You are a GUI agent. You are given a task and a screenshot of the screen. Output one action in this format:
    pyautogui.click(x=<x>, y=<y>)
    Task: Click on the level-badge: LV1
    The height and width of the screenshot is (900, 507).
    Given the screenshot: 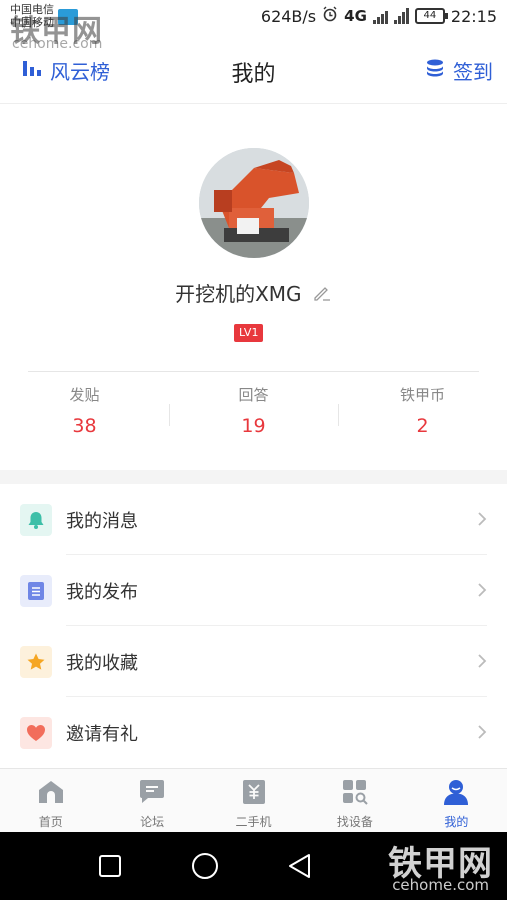 What is the action you would take?
    pyautogui.click(x=249, y=333)
    